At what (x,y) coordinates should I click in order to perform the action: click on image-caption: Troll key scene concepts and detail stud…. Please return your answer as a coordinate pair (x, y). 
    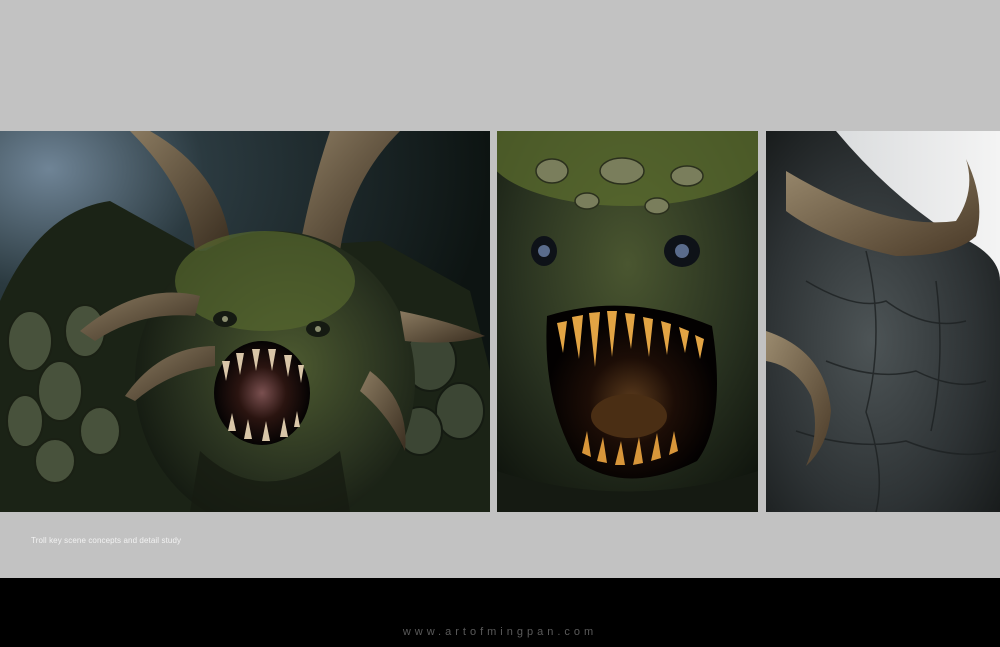
    Looking at the image, I should click on (106, 540).